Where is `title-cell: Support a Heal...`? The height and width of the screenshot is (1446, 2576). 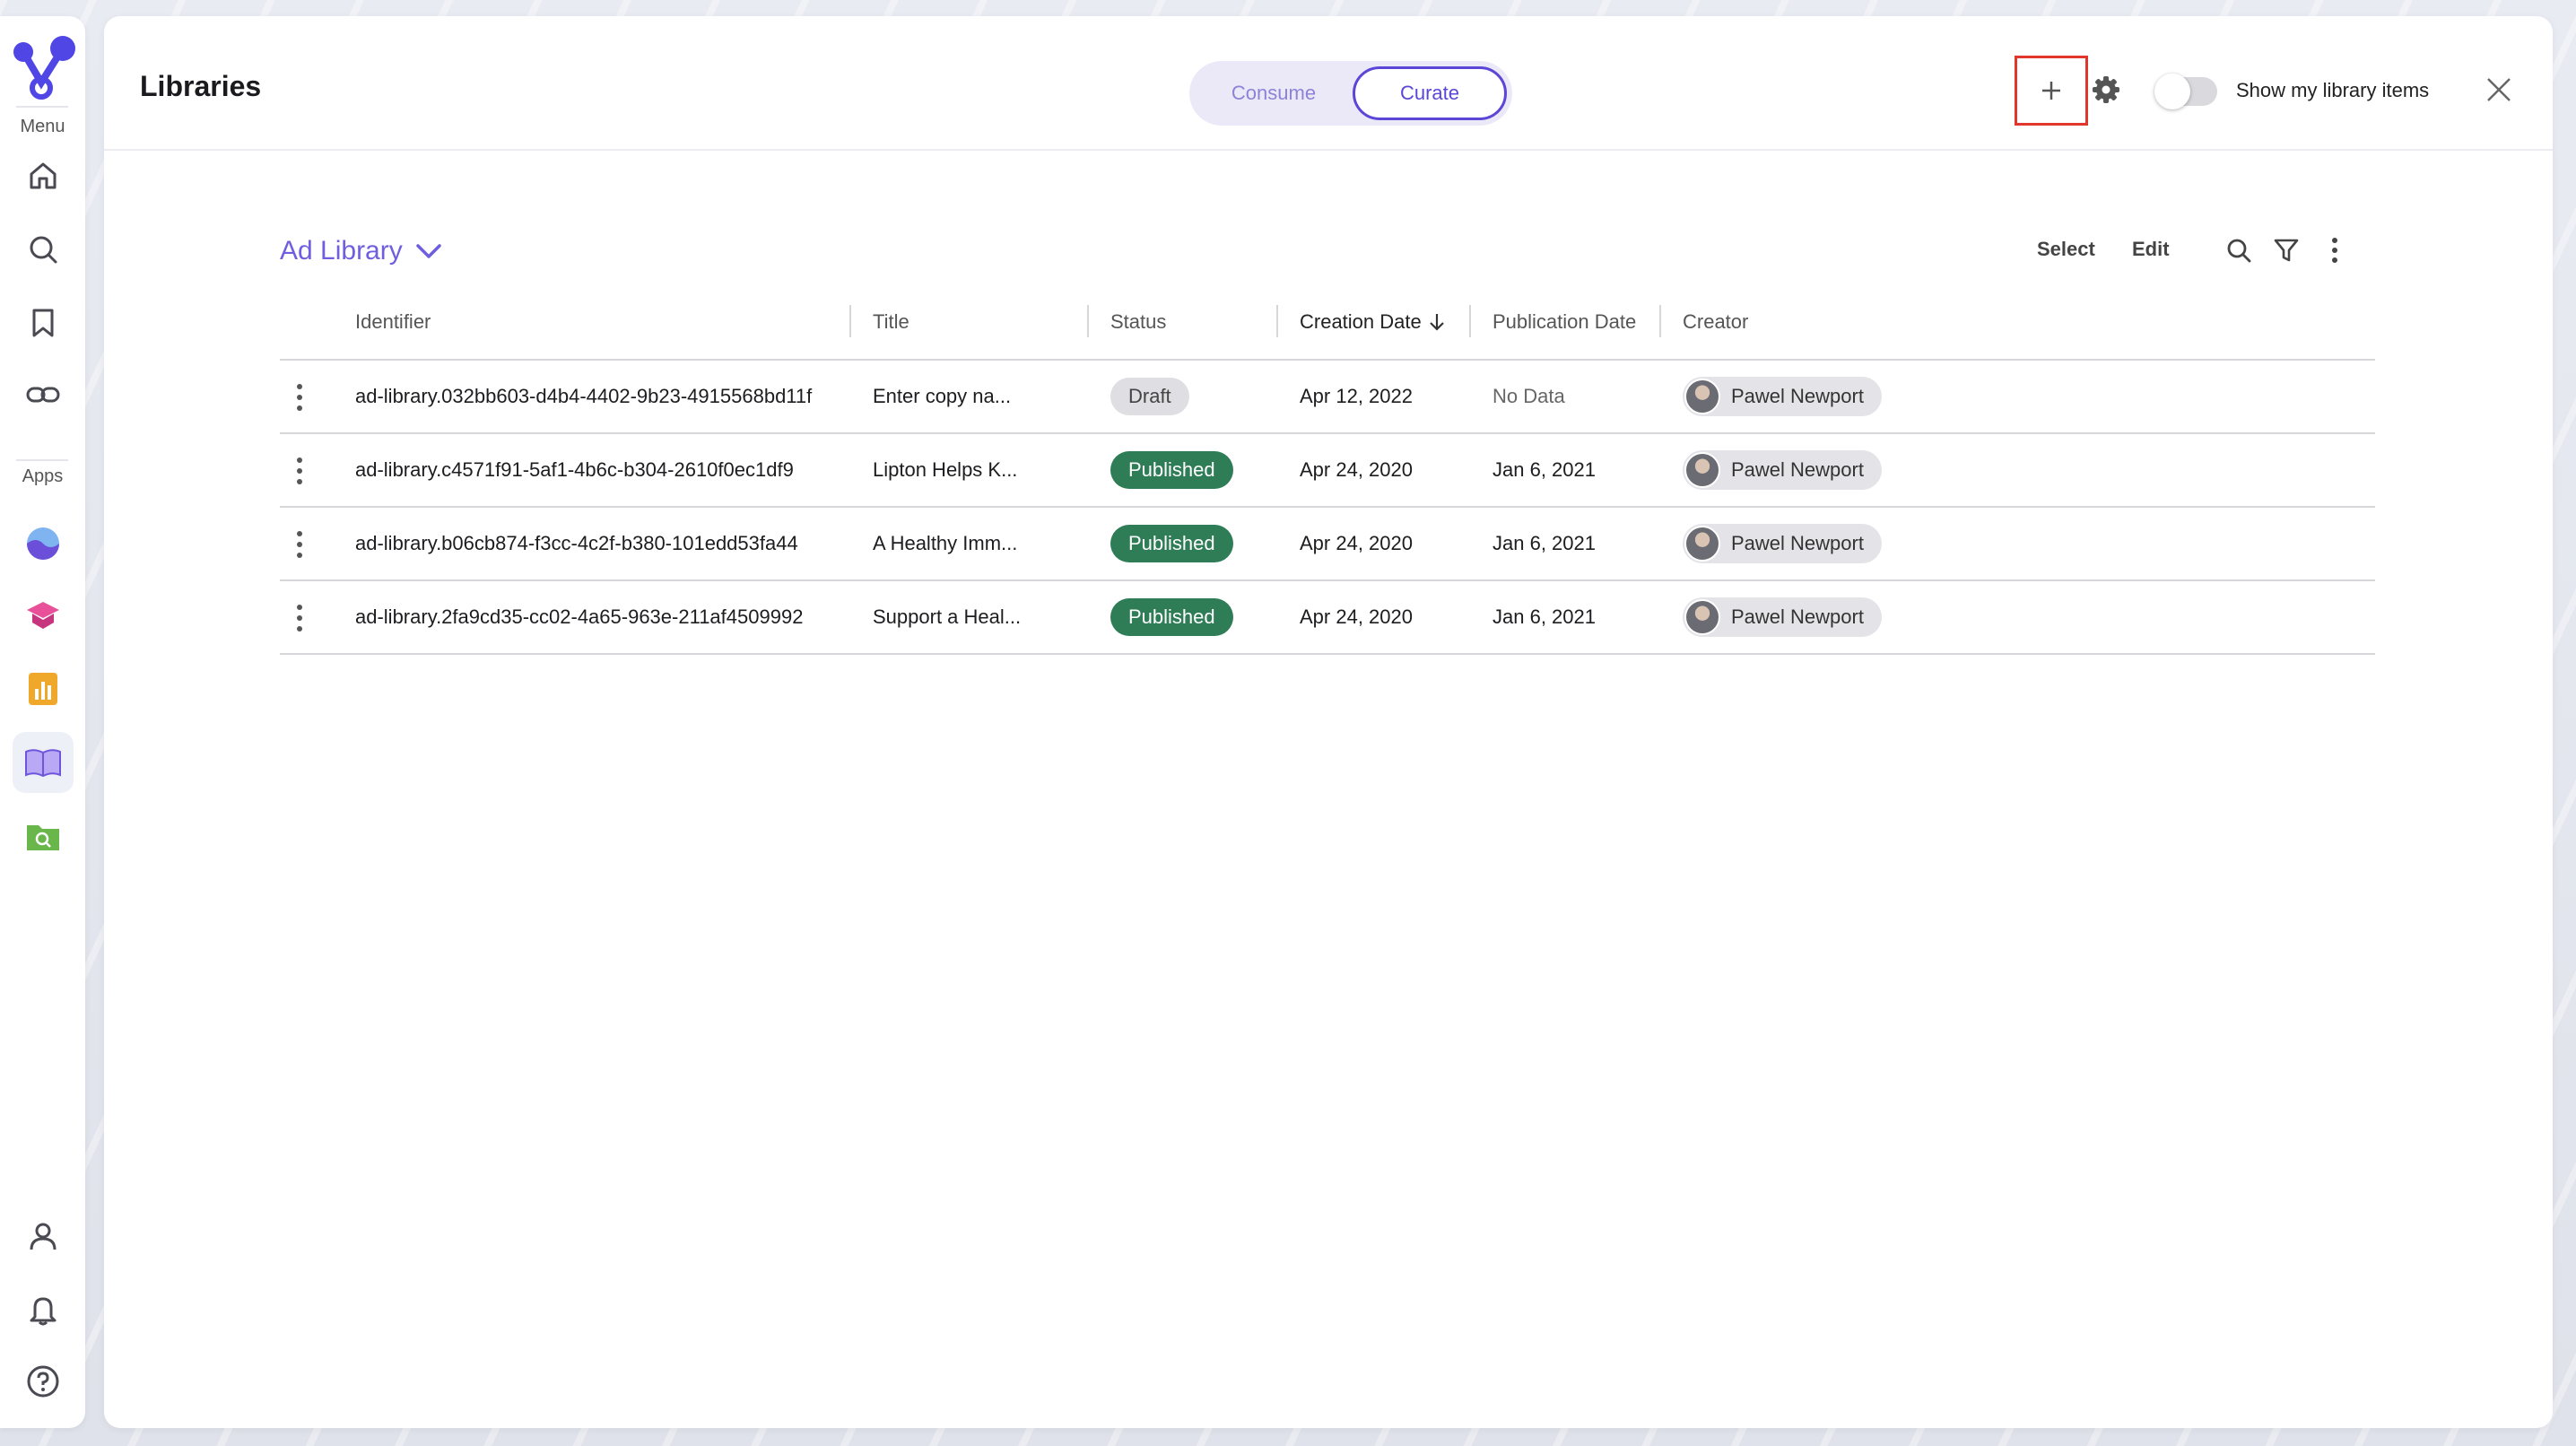
title-cell: Support a Heal... is located at coordinates (947, 616).